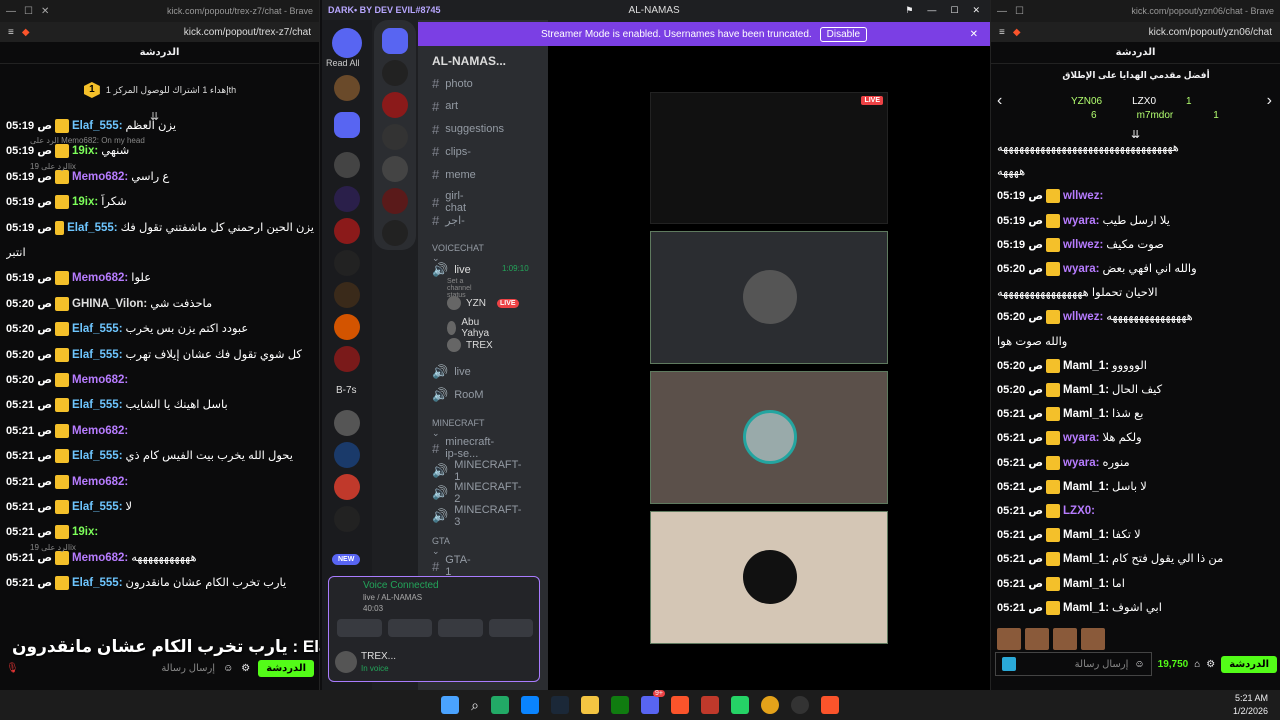 Image resolution: width=1280 pixels, height=720 pixels. Describe the element at coordinates (109, 304) in the screenshot. I see `message-username: GHINA_Vilon:` at that location.